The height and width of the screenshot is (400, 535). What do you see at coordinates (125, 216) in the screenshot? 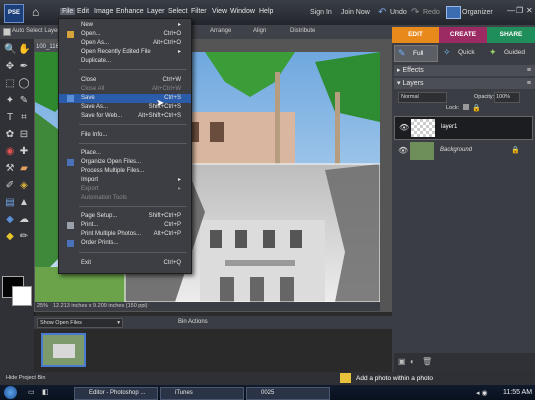
I see `menu-item-page-setup: Page Setup... Shift+Ctrl+P` at bounding box center [125, 216].